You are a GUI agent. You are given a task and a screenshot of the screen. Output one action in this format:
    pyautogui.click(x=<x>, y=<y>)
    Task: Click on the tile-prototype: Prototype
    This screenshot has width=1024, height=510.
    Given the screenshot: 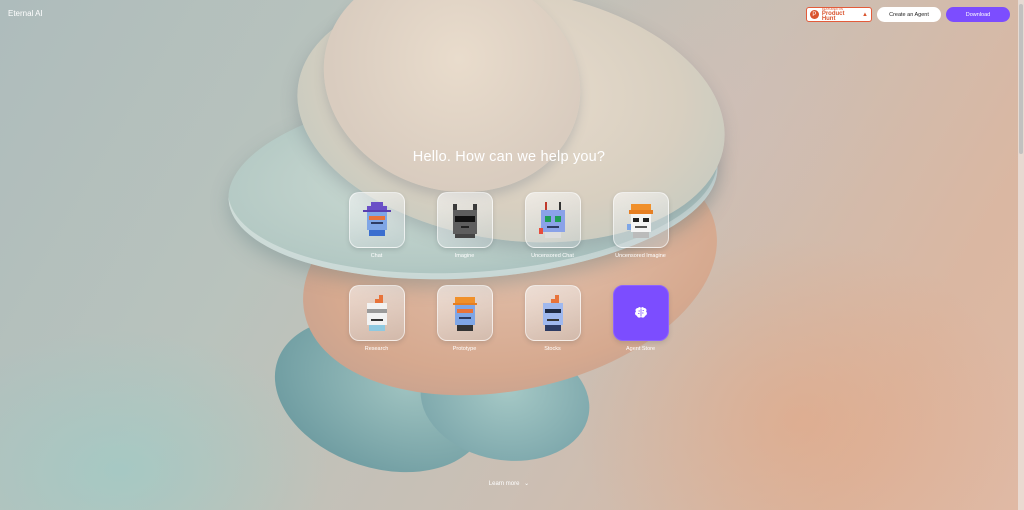 What is the action you would take?
    pyautogui.click(x=464, y=319)
    